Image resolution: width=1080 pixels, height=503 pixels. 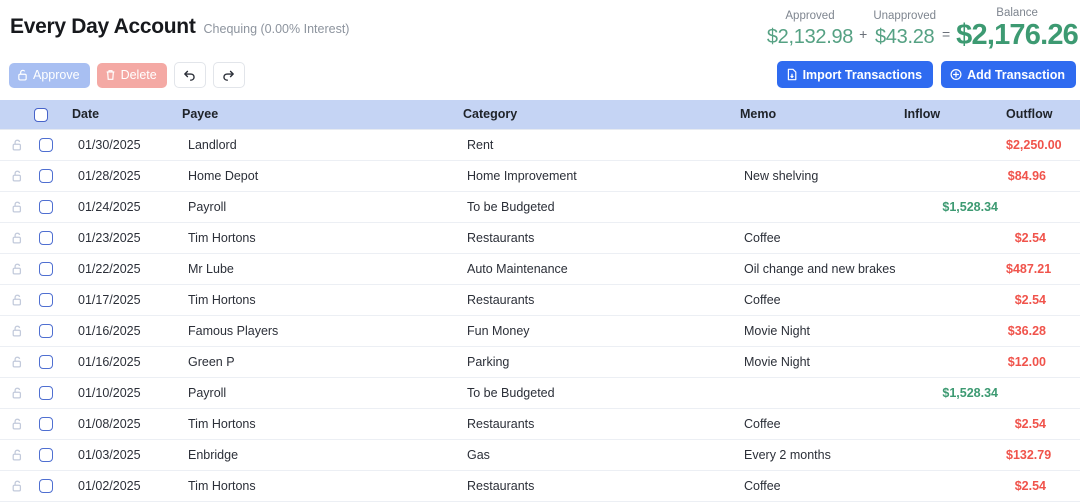 I want to click on cell-outflow: $2.54, so click(x=1043, y=238).